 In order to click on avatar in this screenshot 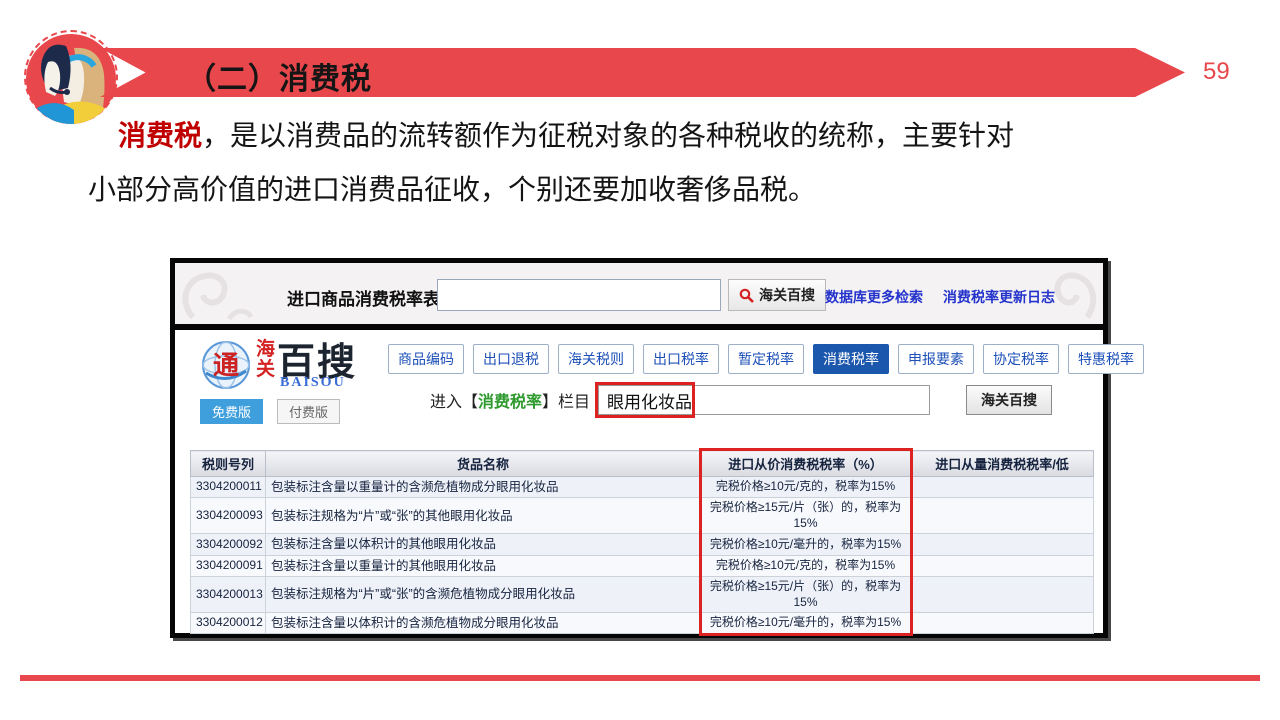, I will do `click(72, 78)`.